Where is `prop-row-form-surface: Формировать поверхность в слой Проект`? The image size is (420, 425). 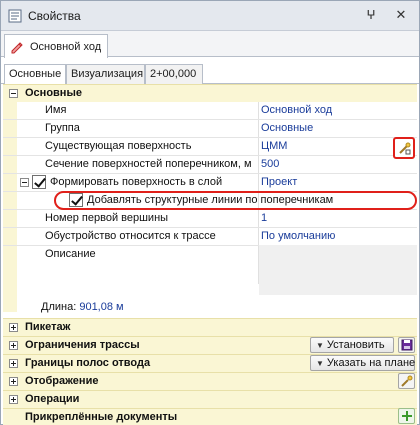
prop-row-form-surface: Формировать поверхность в слой Проект is located at coordinates (210, 183).